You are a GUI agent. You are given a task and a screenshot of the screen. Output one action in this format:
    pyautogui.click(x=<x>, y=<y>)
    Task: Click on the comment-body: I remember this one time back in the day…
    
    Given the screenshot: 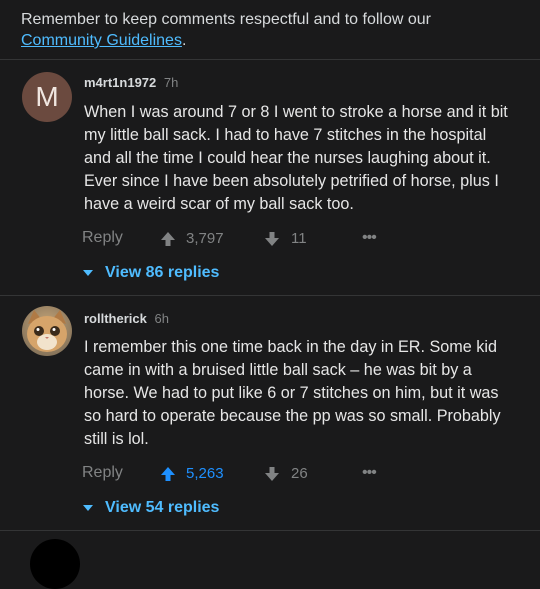 What is the action you would take?
    pyautogui.click(x=292, y=393)
    